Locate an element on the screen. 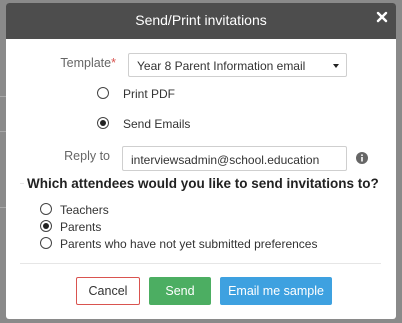 This screenshot has height=323, width=402. info-icon is located at coordinates (362, 158).